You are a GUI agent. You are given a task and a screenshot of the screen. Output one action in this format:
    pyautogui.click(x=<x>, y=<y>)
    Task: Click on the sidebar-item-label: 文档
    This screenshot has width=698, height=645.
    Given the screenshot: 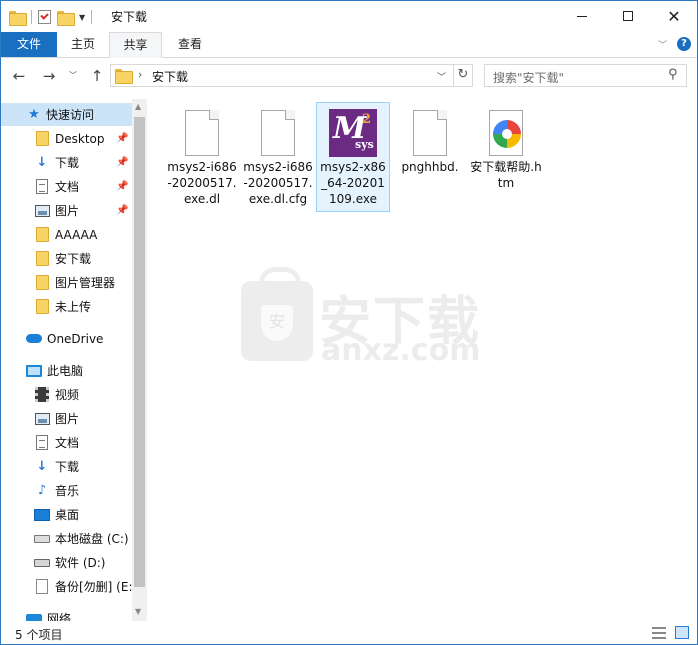 What is the action you would take?
    pyautogui.click(x=67, y=443)
    